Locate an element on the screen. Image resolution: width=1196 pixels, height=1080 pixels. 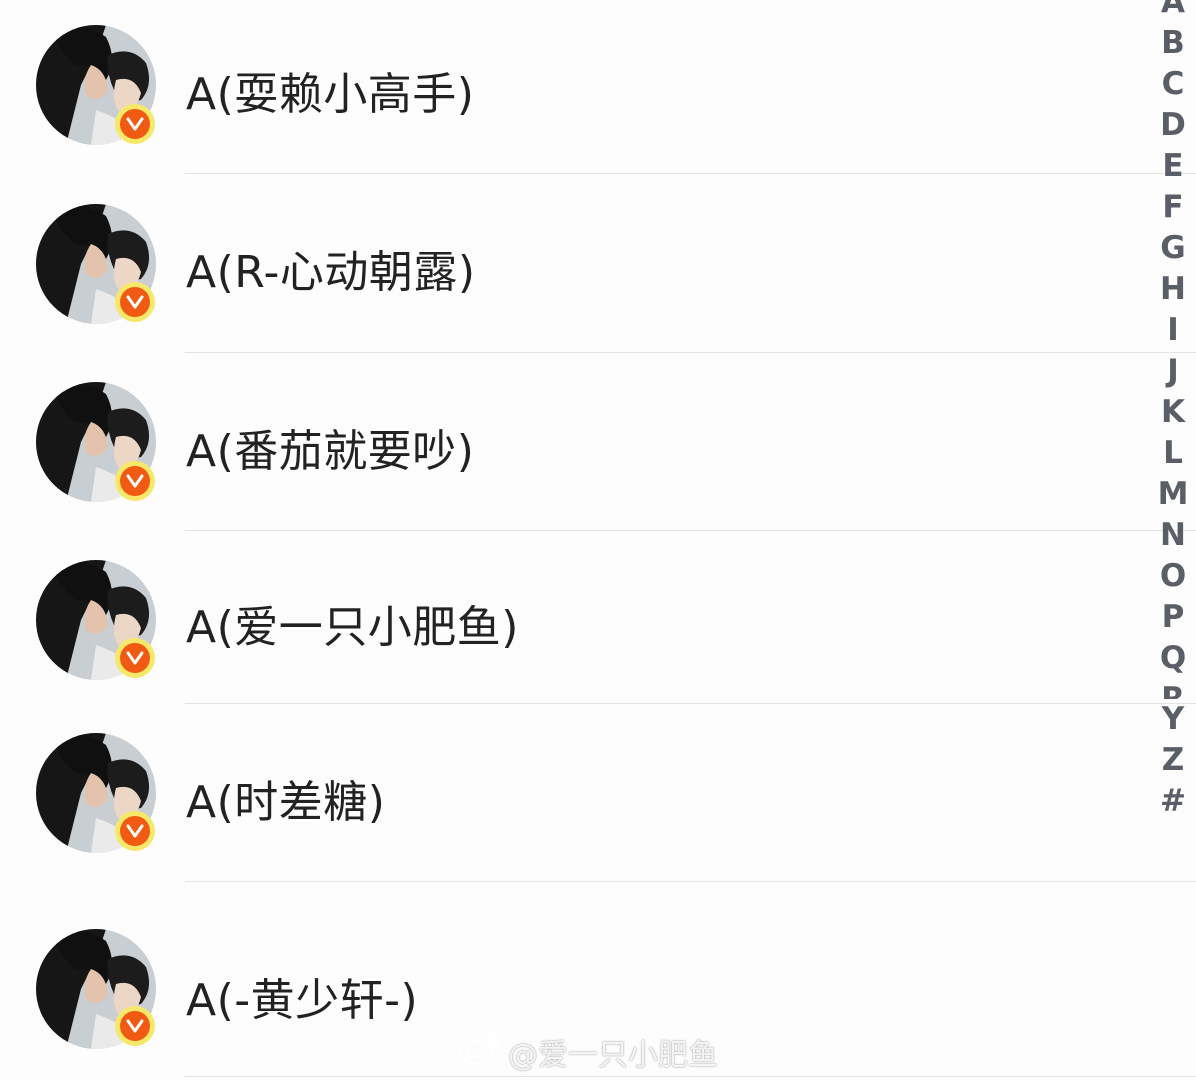
index-letter-f: F is located at coordinates (1173, 207).